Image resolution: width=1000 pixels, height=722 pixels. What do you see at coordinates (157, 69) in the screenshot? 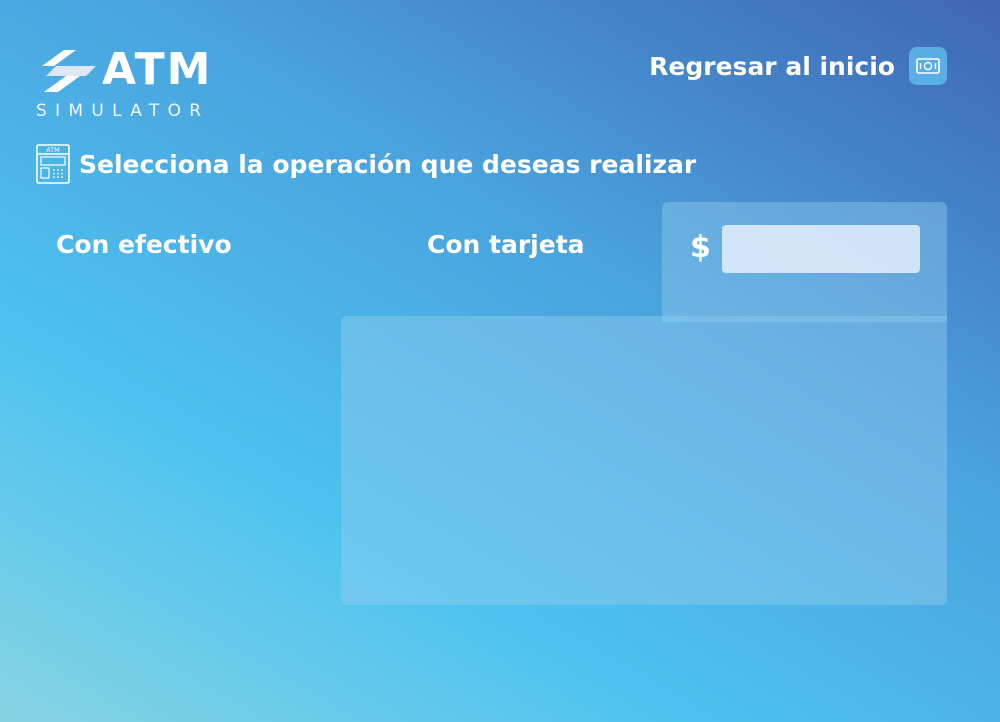
I see `logo-title: ATM` at bounding box center [157, 69].